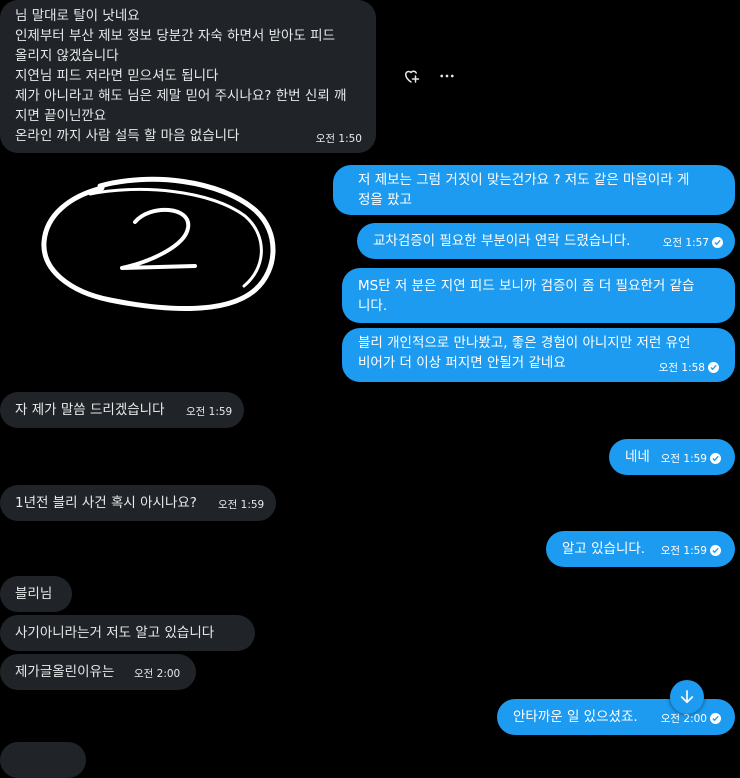 This screenshot has height=778, width=740. I want to click on message-timestamp: 오전 1:58, so click(688, 367).